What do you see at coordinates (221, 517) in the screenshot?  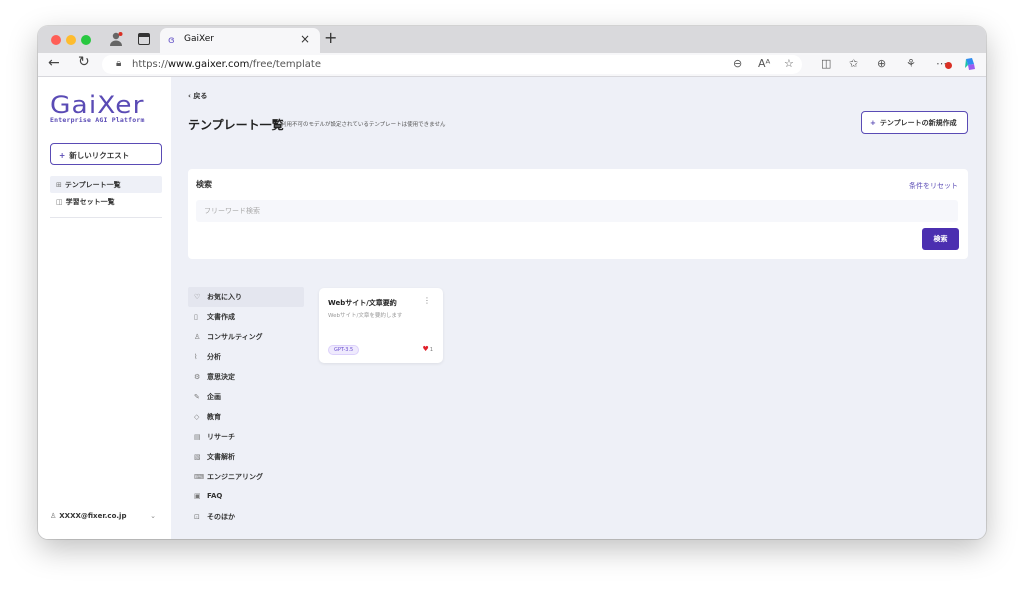 I see `category-label: そのほか` at bounding box center [221, 517].